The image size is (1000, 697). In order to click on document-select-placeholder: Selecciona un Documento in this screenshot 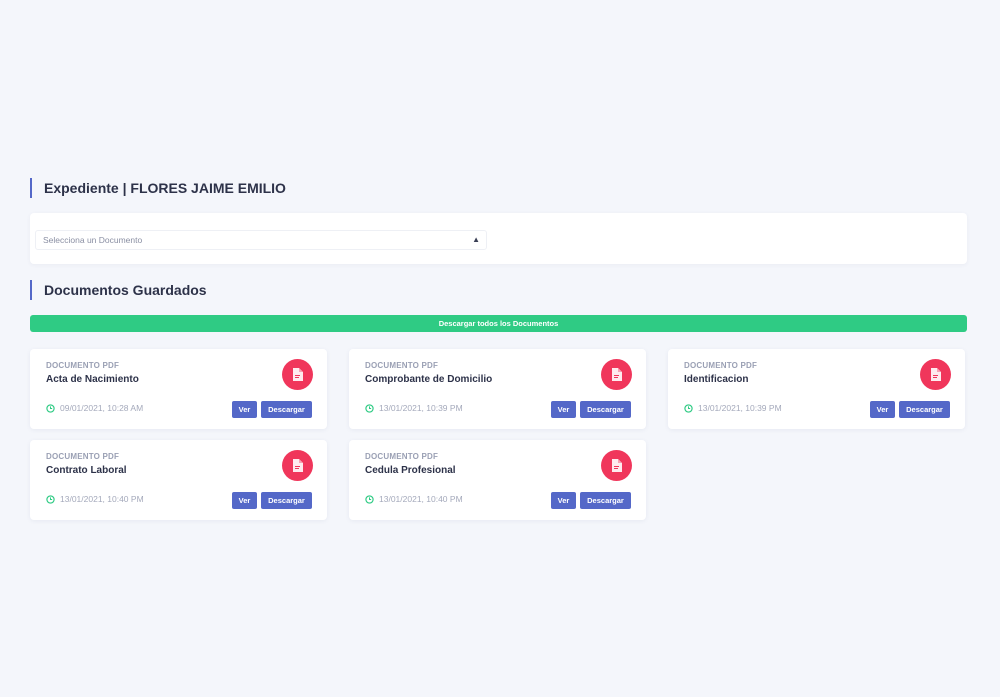, I will do `click(93, 240)`.